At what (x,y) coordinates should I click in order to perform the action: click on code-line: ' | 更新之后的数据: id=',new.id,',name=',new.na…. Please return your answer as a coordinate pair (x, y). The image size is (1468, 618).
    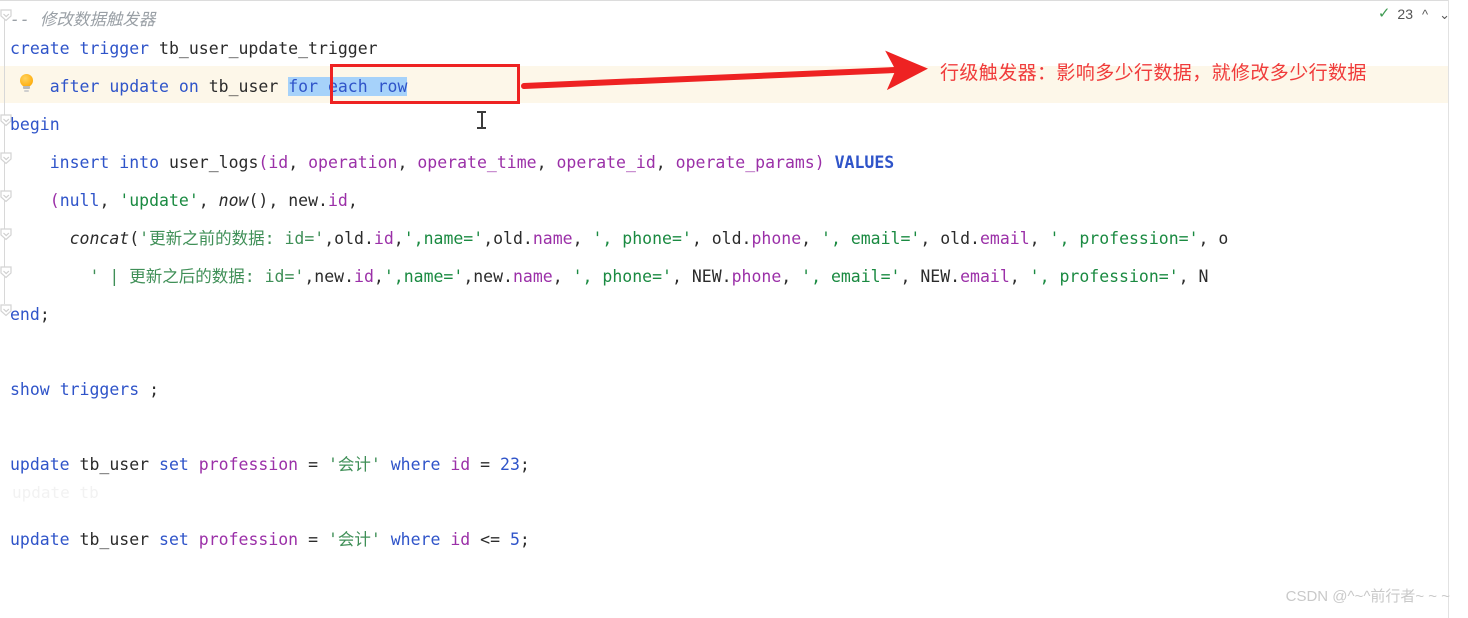
    Looking at the image, I should click on (609, 277).